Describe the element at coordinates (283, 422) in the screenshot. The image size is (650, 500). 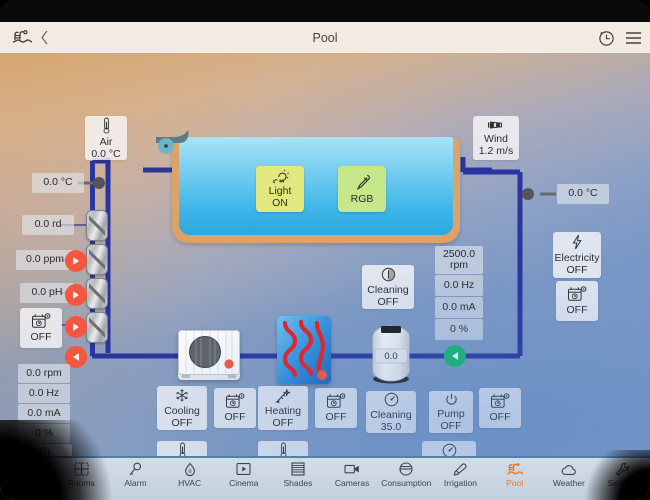
I see `heating-label-2: OFF` at that location.